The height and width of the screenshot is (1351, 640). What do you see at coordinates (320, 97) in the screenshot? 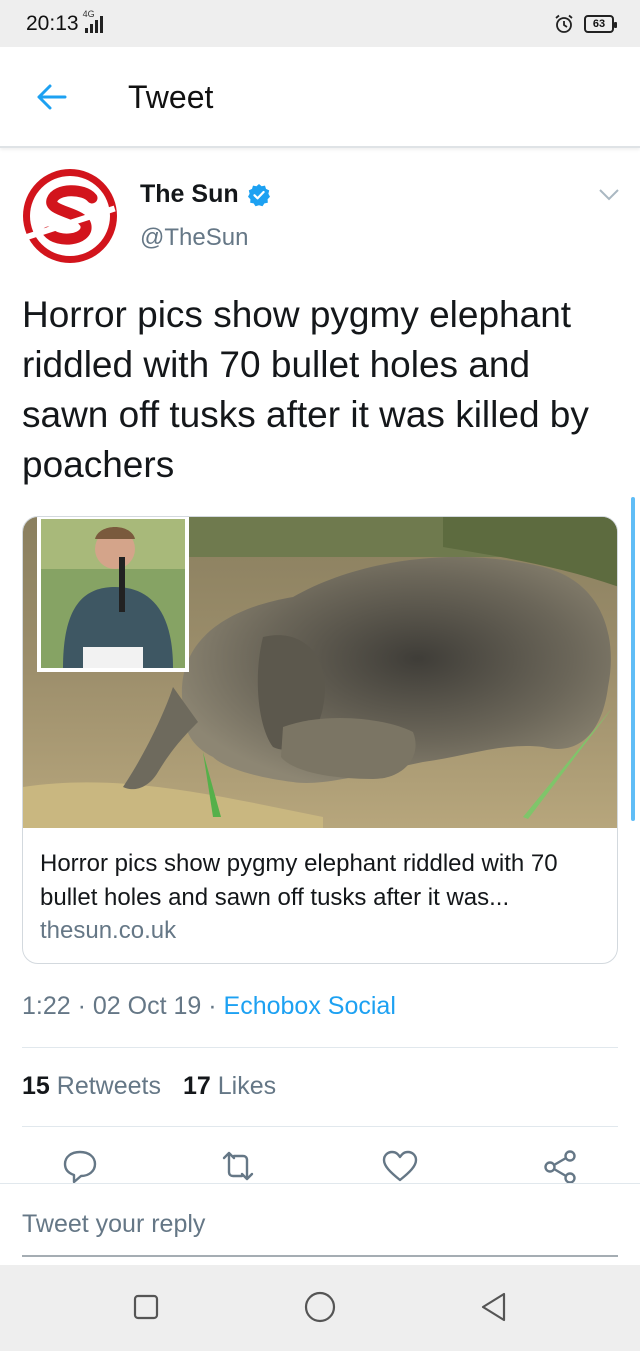
I see `top-app-bar: Tweet` at bounding box center [320, 97].